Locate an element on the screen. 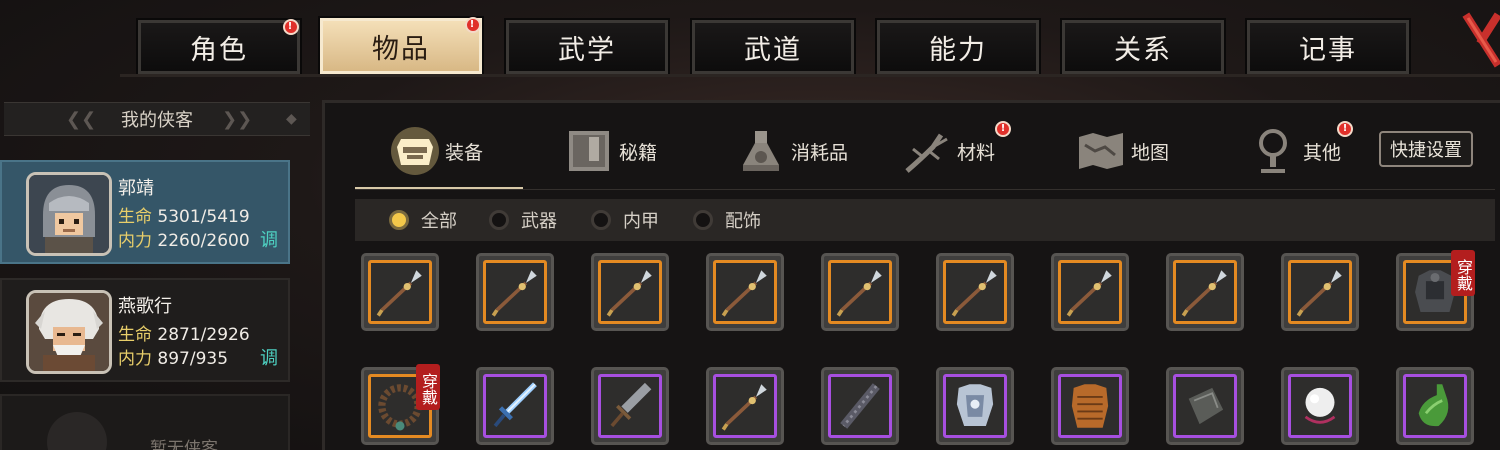 The width and height of the screenshot is (1500, 450). hero-name: 燕歌行 is located at coordinates (145, 306).